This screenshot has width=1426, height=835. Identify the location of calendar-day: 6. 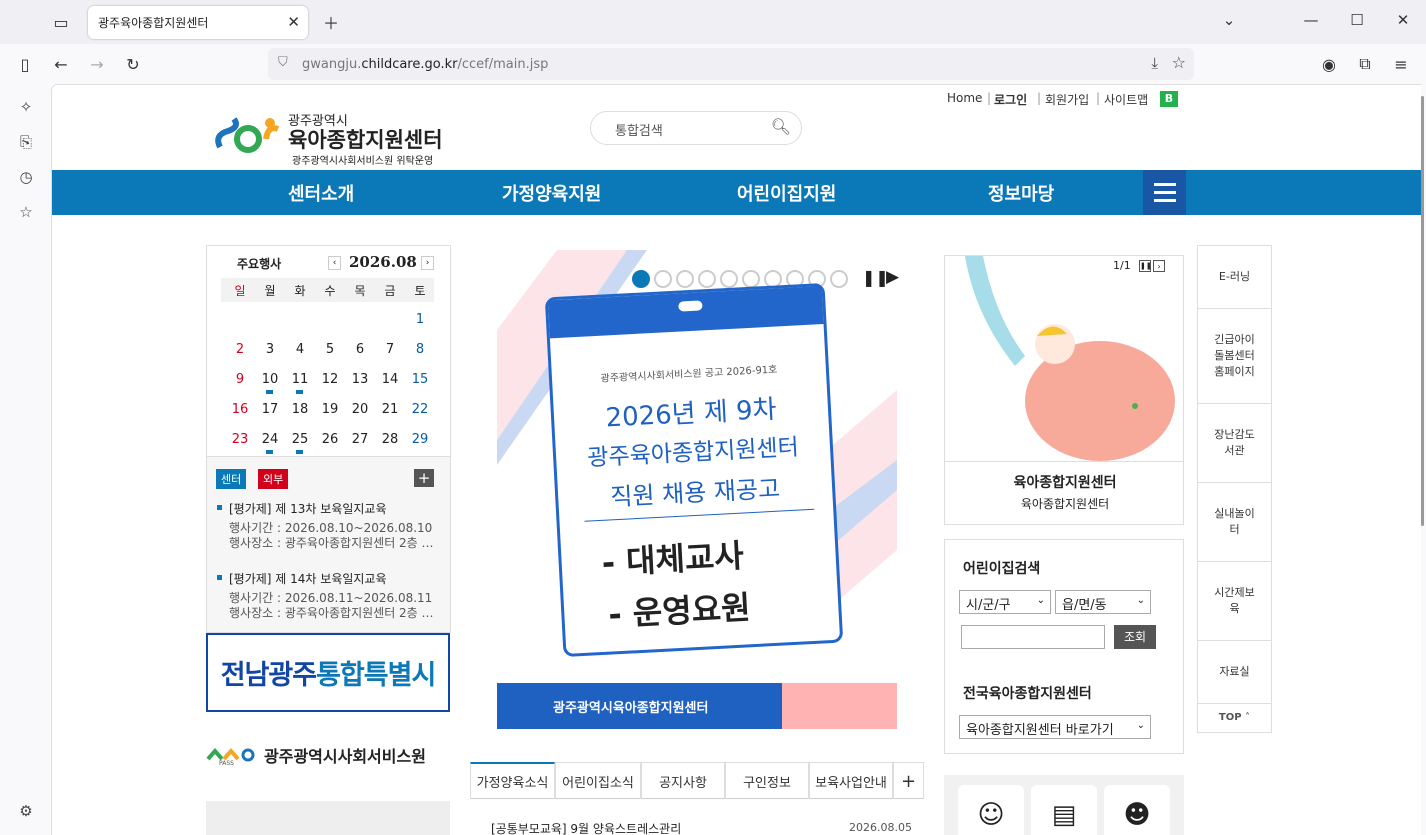
(360, 349).